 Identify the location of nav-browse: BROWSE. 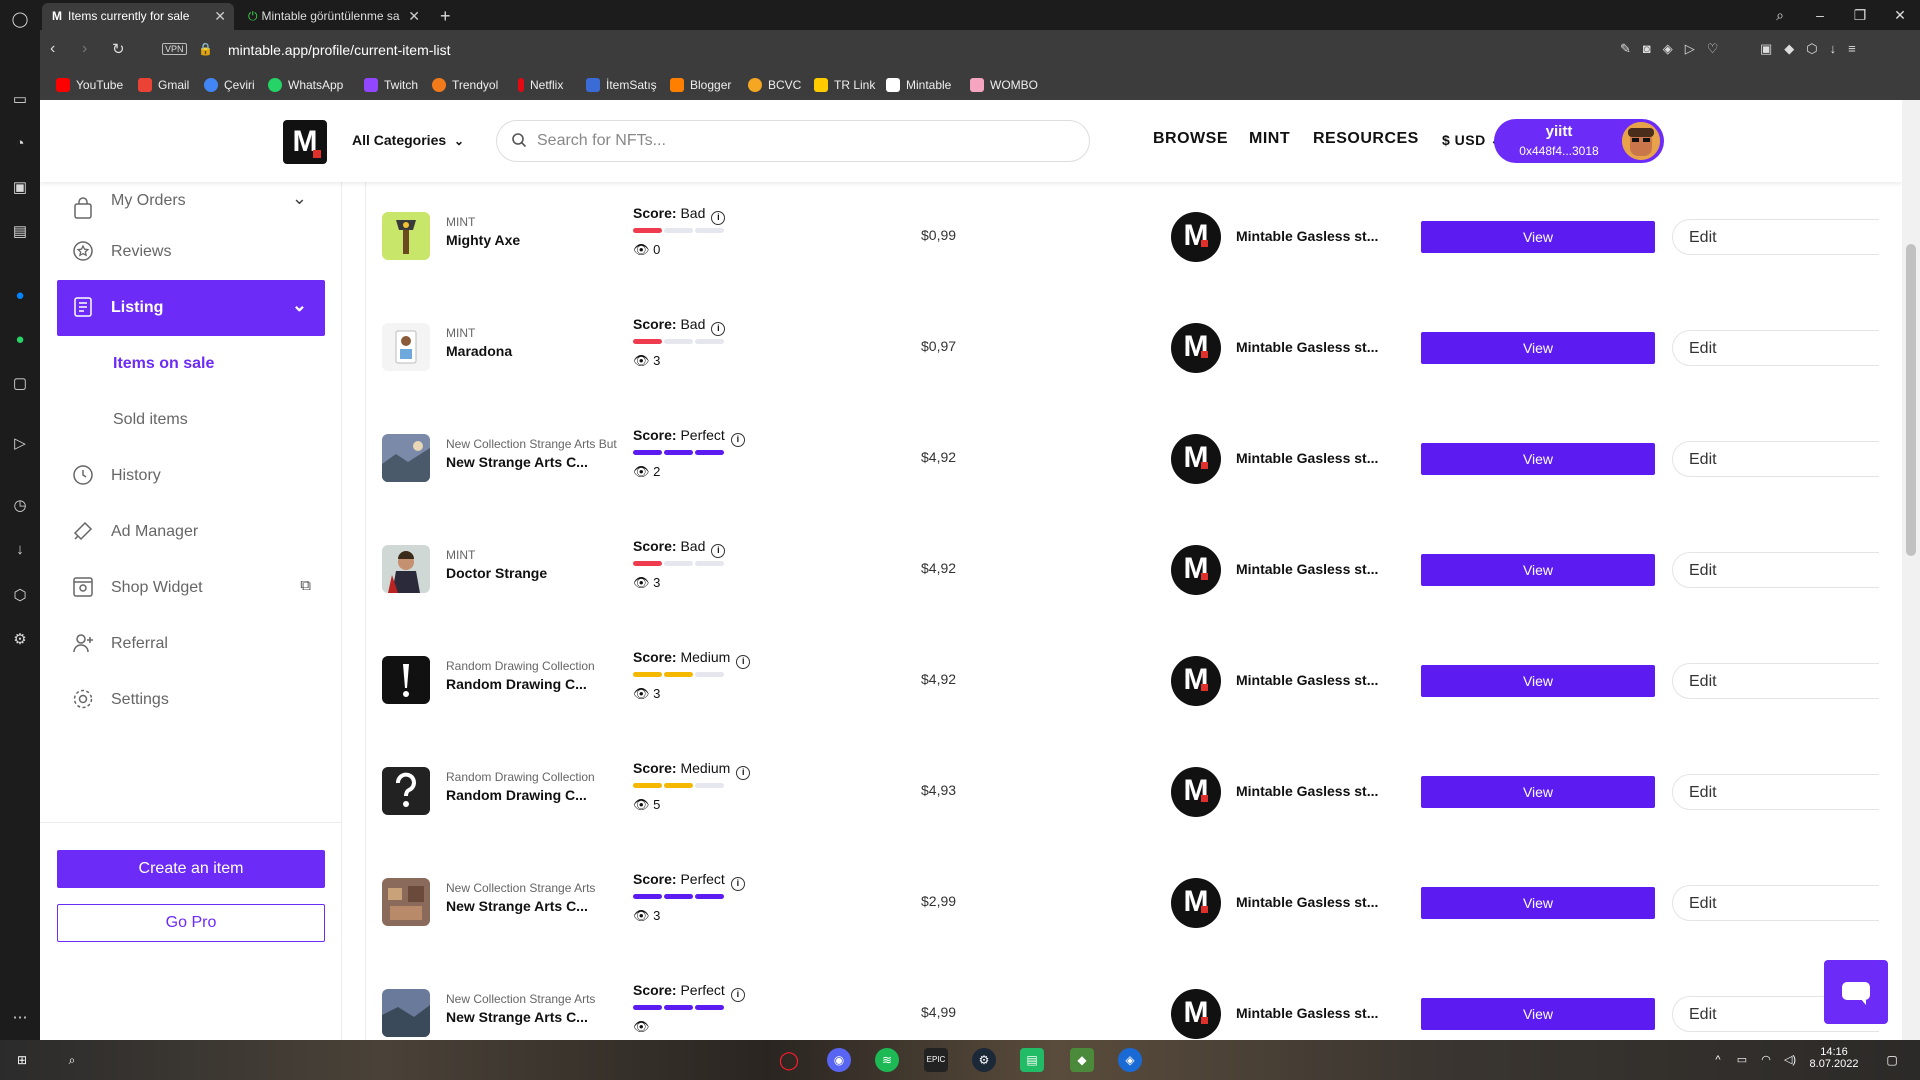
(1190, 139).